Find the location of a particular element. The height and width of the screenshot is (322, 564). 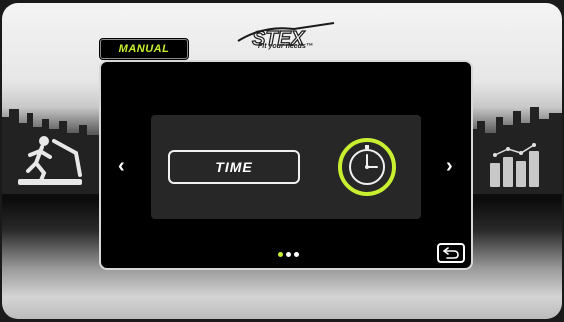

page-indicator is located at coordinates (288, 254).